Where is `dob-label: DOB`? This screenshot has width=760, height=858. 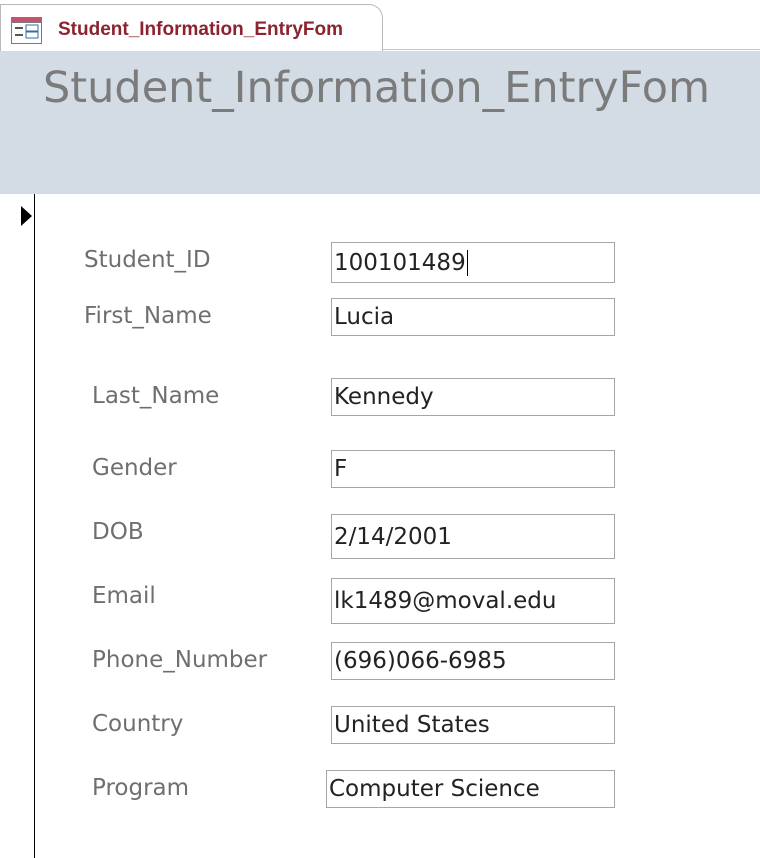
dob-label: DOB is located at coordinates (118, 532).